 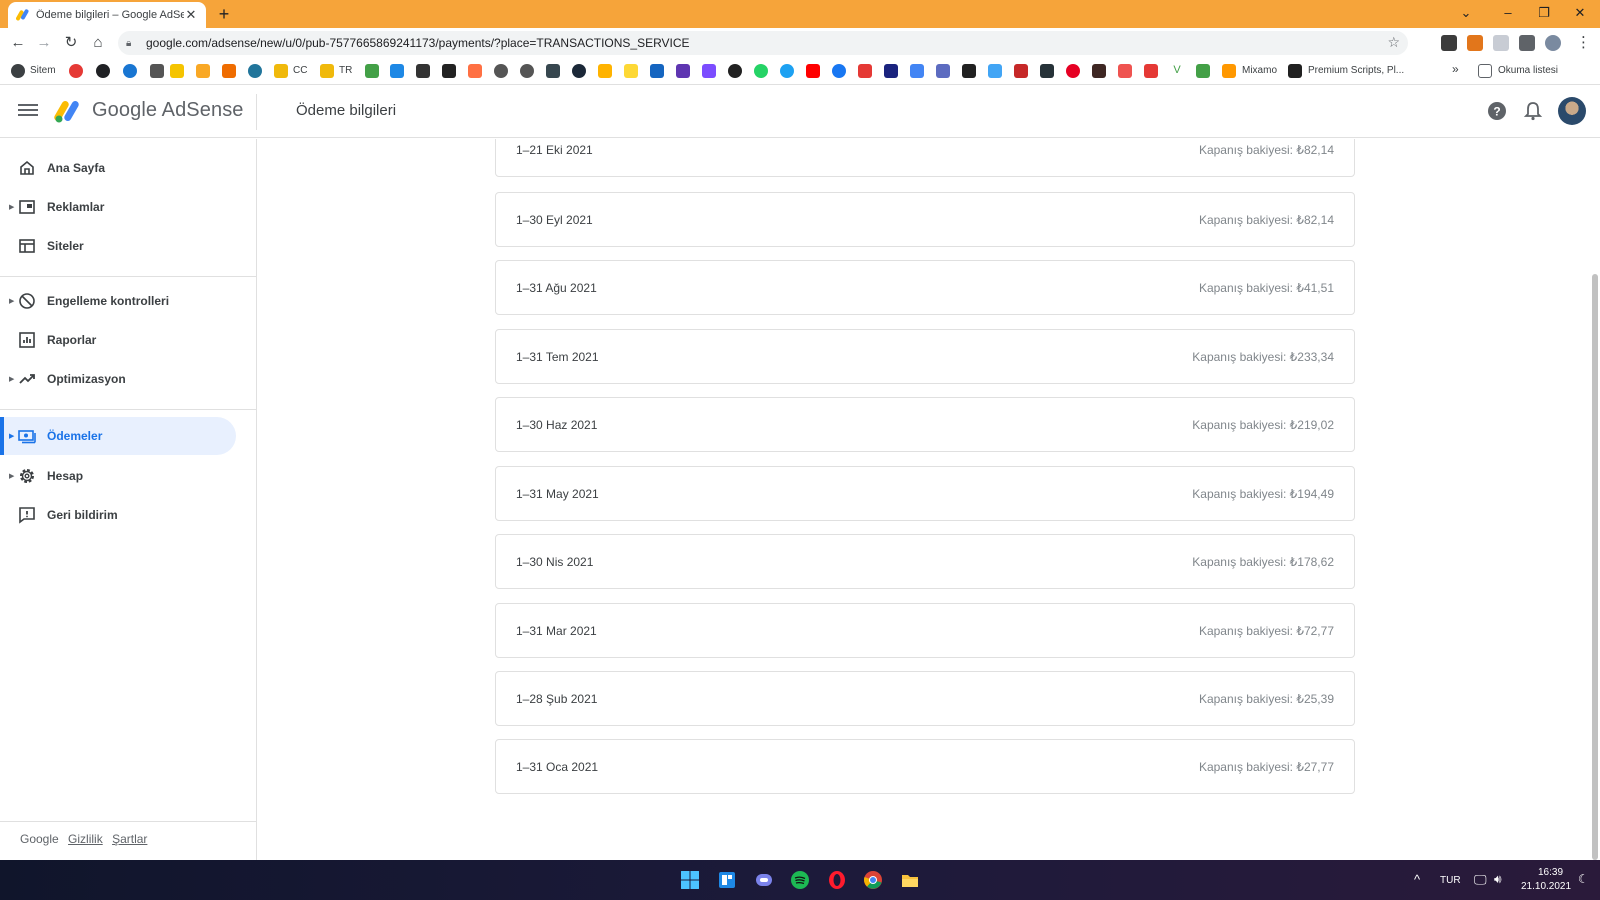 I want to click on pinterest-bookmark-icon, so click(x=1073, y=71).